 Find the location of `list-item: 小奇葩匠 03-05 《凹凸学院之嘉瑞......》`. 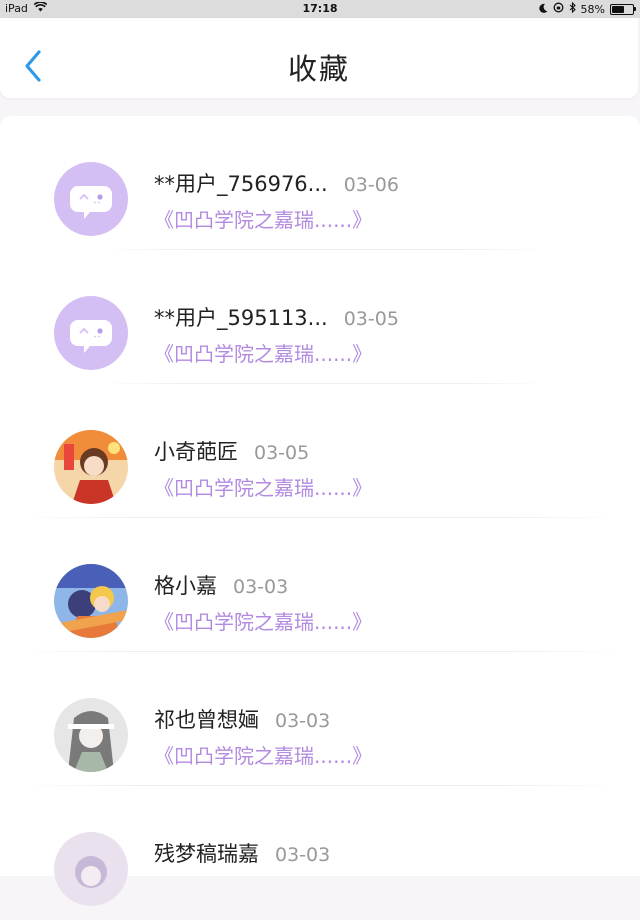

list-item: 小奇葩匠 03-05 《凹凸学院之嘉瑞......》 is located at coordinates (320, 451).